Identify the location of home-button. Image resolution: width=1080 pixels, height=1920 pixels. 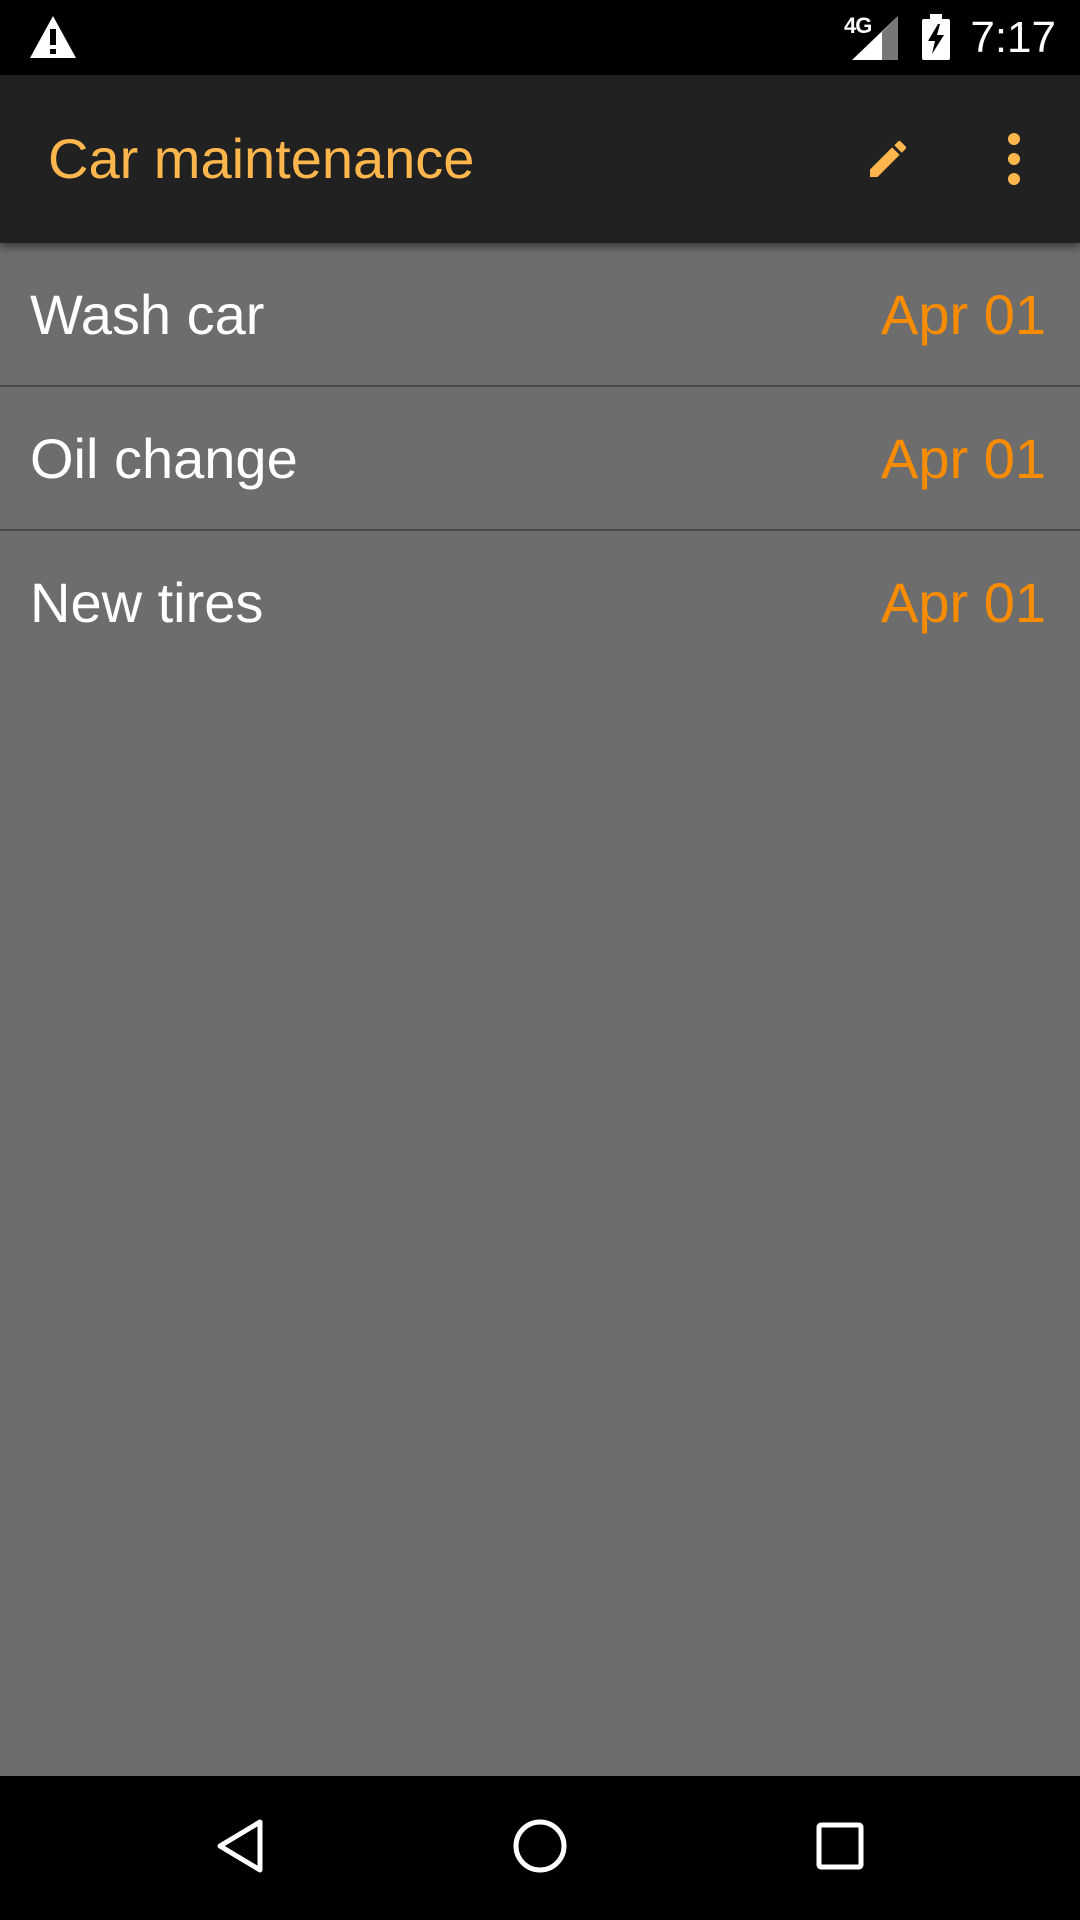
(540, 1848).